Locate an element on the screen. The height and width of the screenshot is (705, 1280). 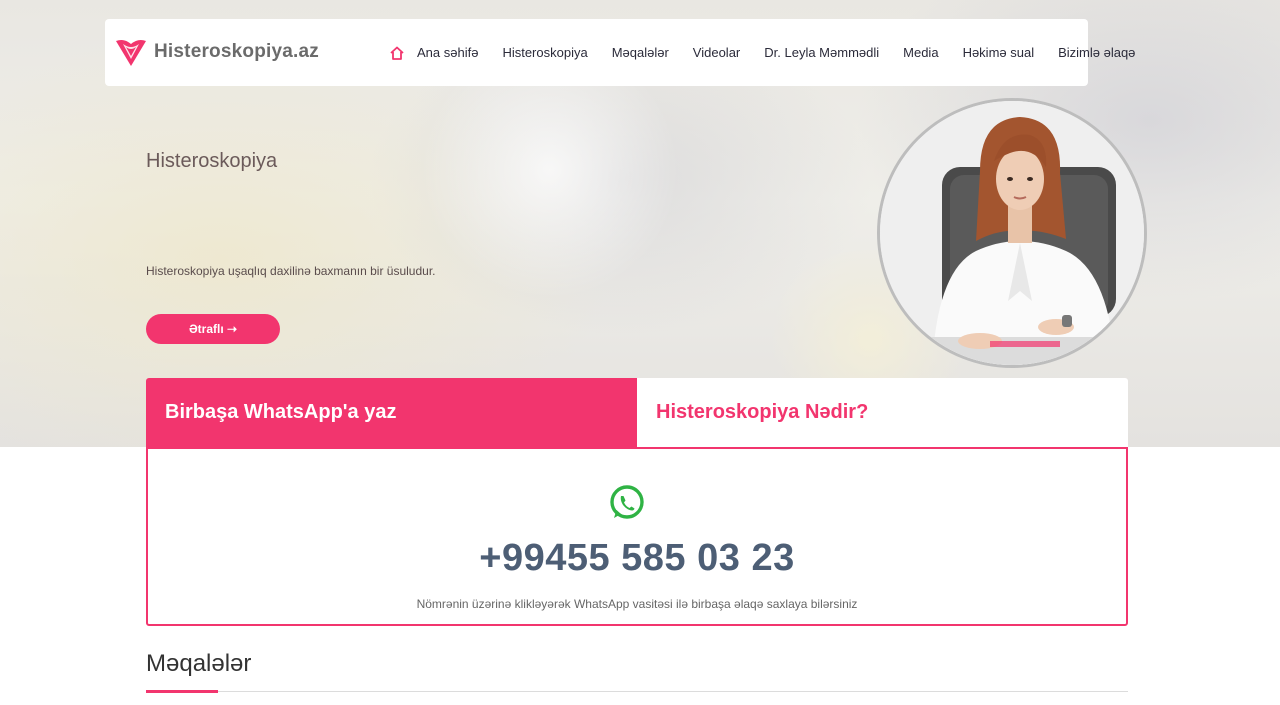
tab-whatsapp: Birbaşa WhatsApp'a yaz is located at coordinates (391, 412).